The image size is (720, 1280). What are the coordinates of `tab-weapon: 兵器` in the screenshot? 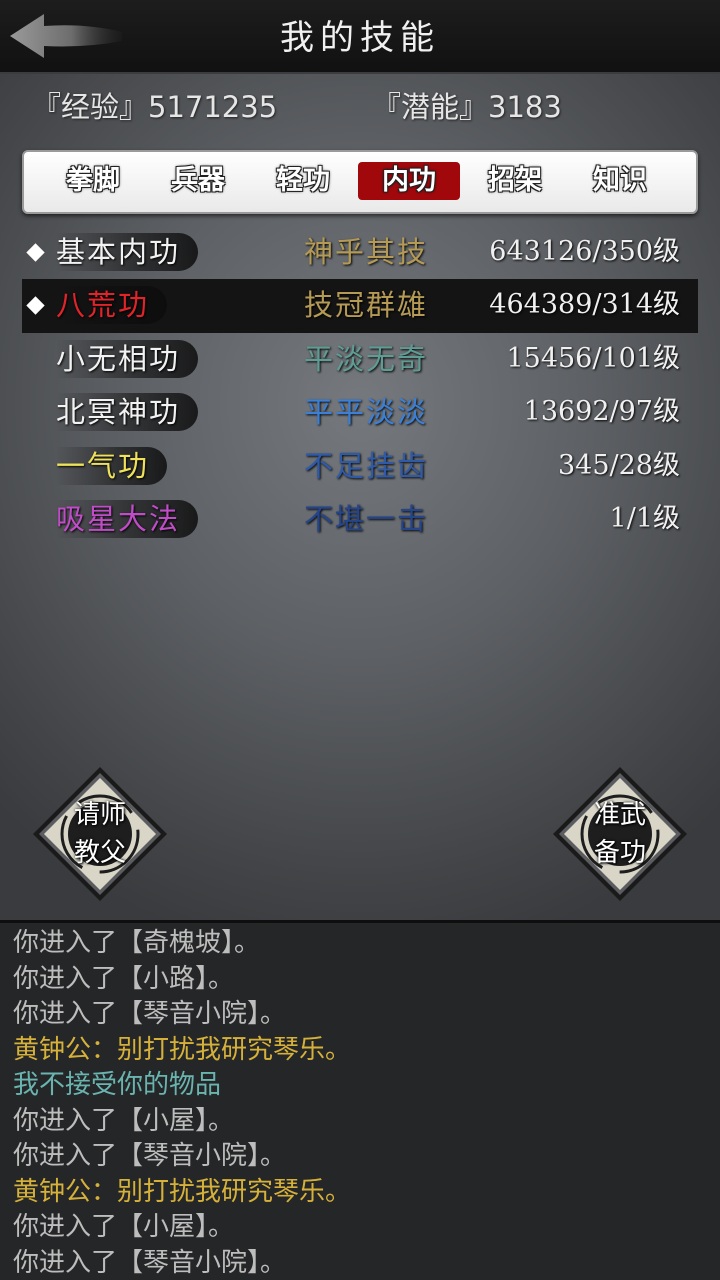 It's located at (198, 181).